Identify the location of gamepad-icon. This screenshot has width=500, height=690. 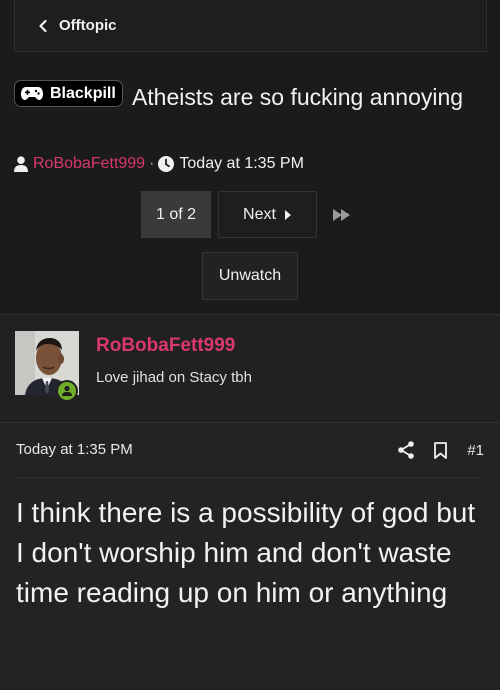
(32, 93).